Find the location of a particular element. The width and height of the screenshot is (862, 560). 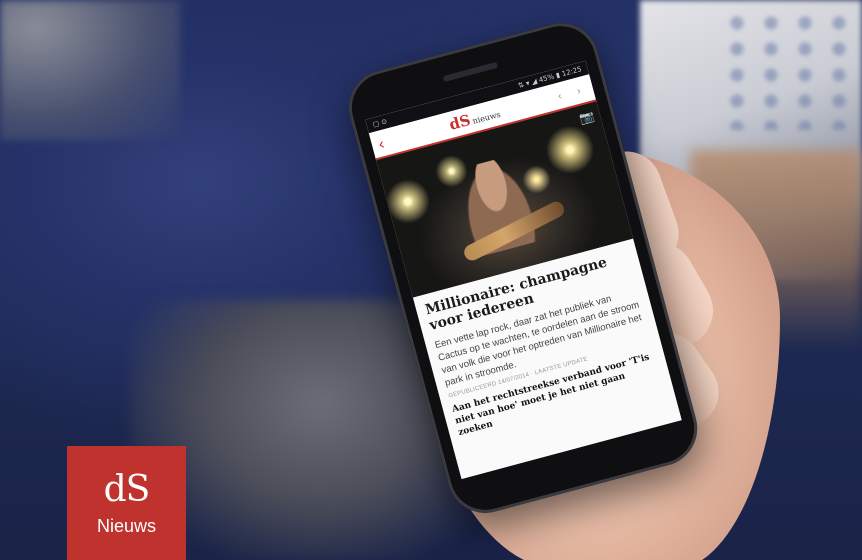

brand-logo-mark: dS is located at coordinates (460, 122).